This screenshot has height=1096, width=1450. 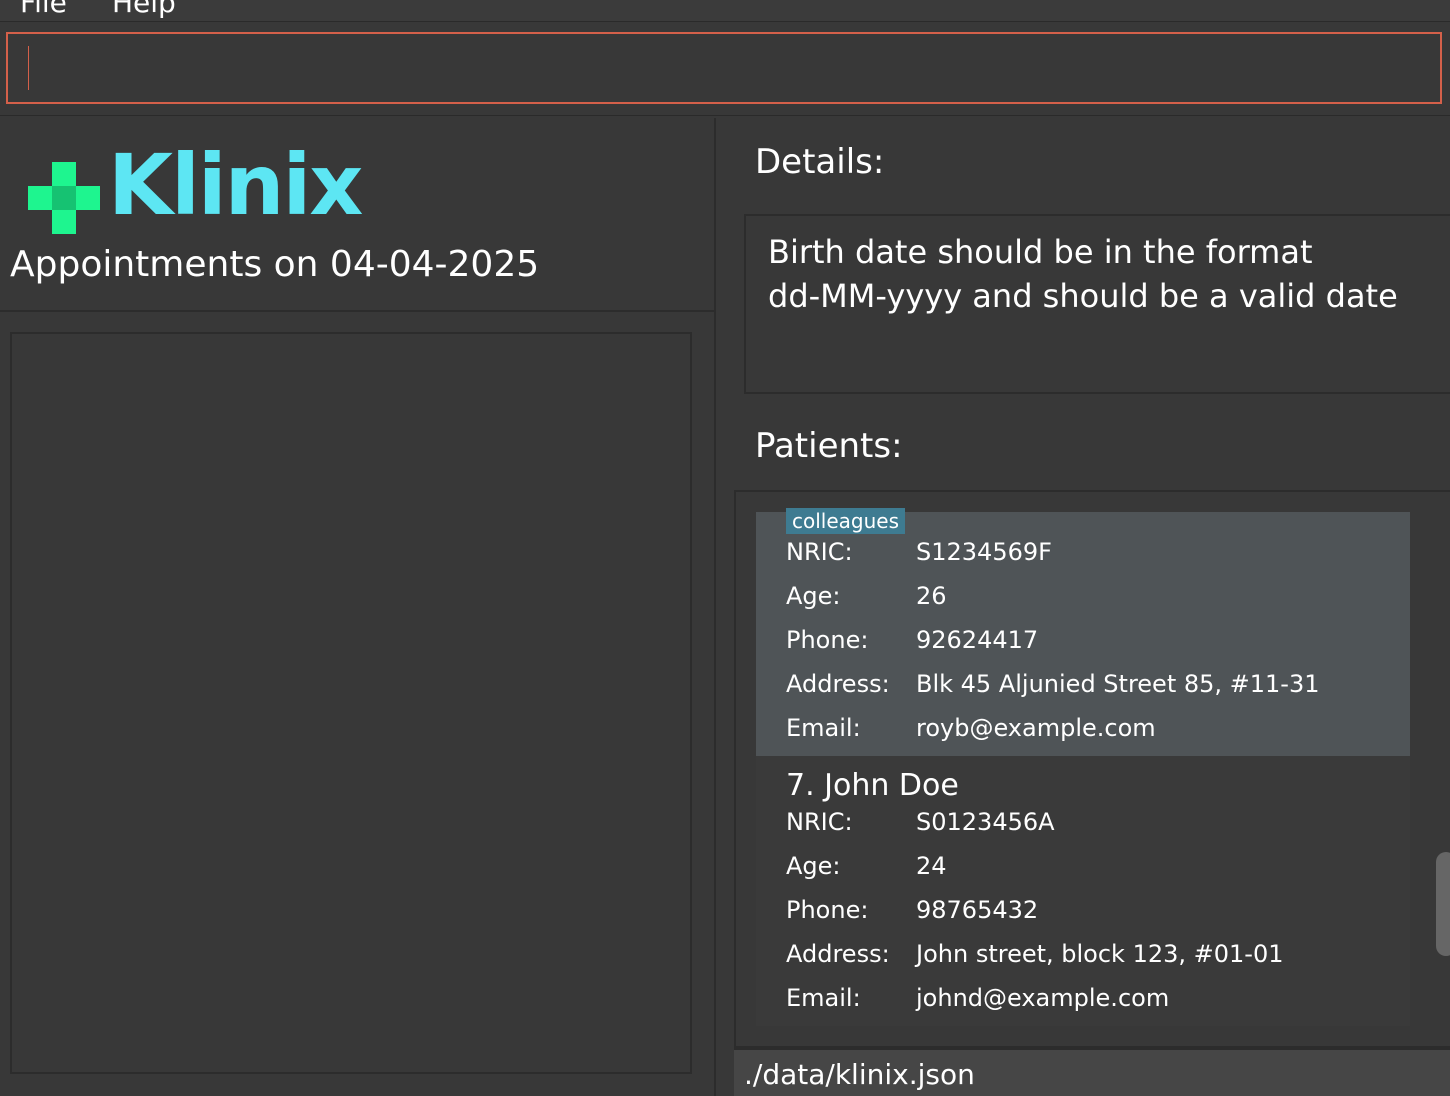 What do you see at coordinates (1036, 728) in the screenshot?
I see `email-value: royb@example.com` at bounding box center [1036, 728].